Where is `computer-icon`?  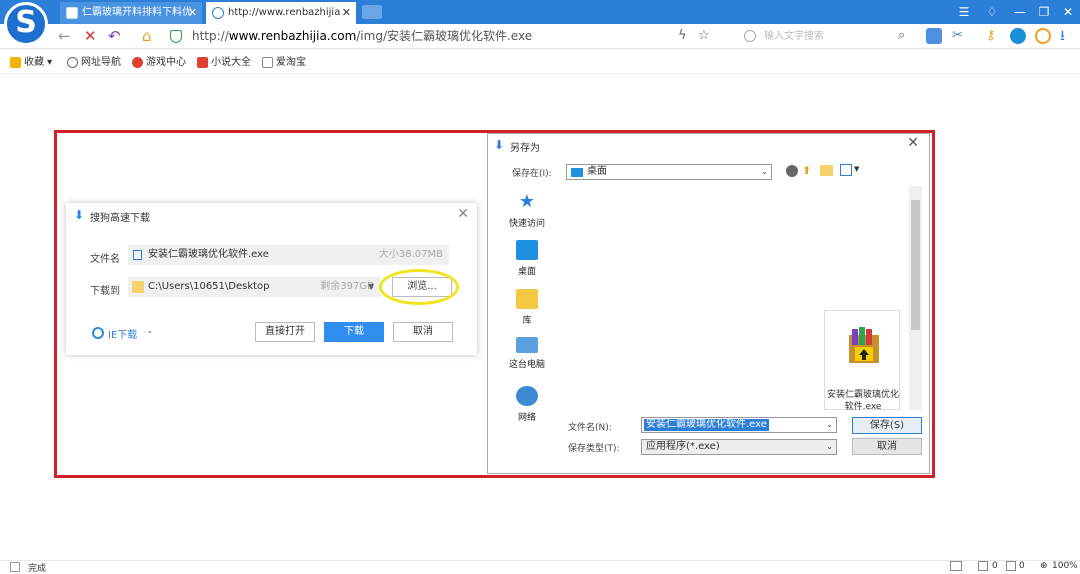 computer-icon is located at coordinates (527, 345).